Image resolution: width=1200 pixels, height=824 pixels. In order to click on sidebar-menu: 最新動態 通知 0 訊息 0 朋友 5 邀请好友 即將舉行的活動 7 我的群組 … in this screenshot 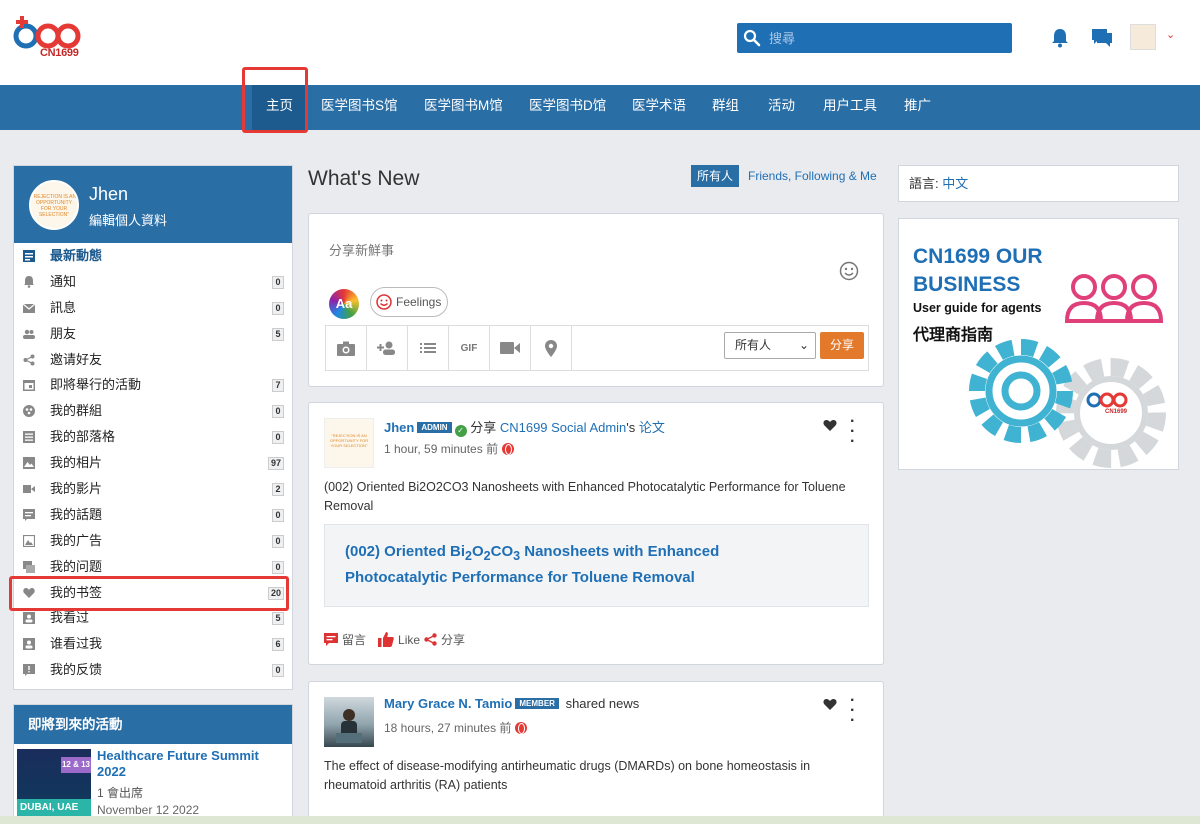, I will do `click(153, 463)`.